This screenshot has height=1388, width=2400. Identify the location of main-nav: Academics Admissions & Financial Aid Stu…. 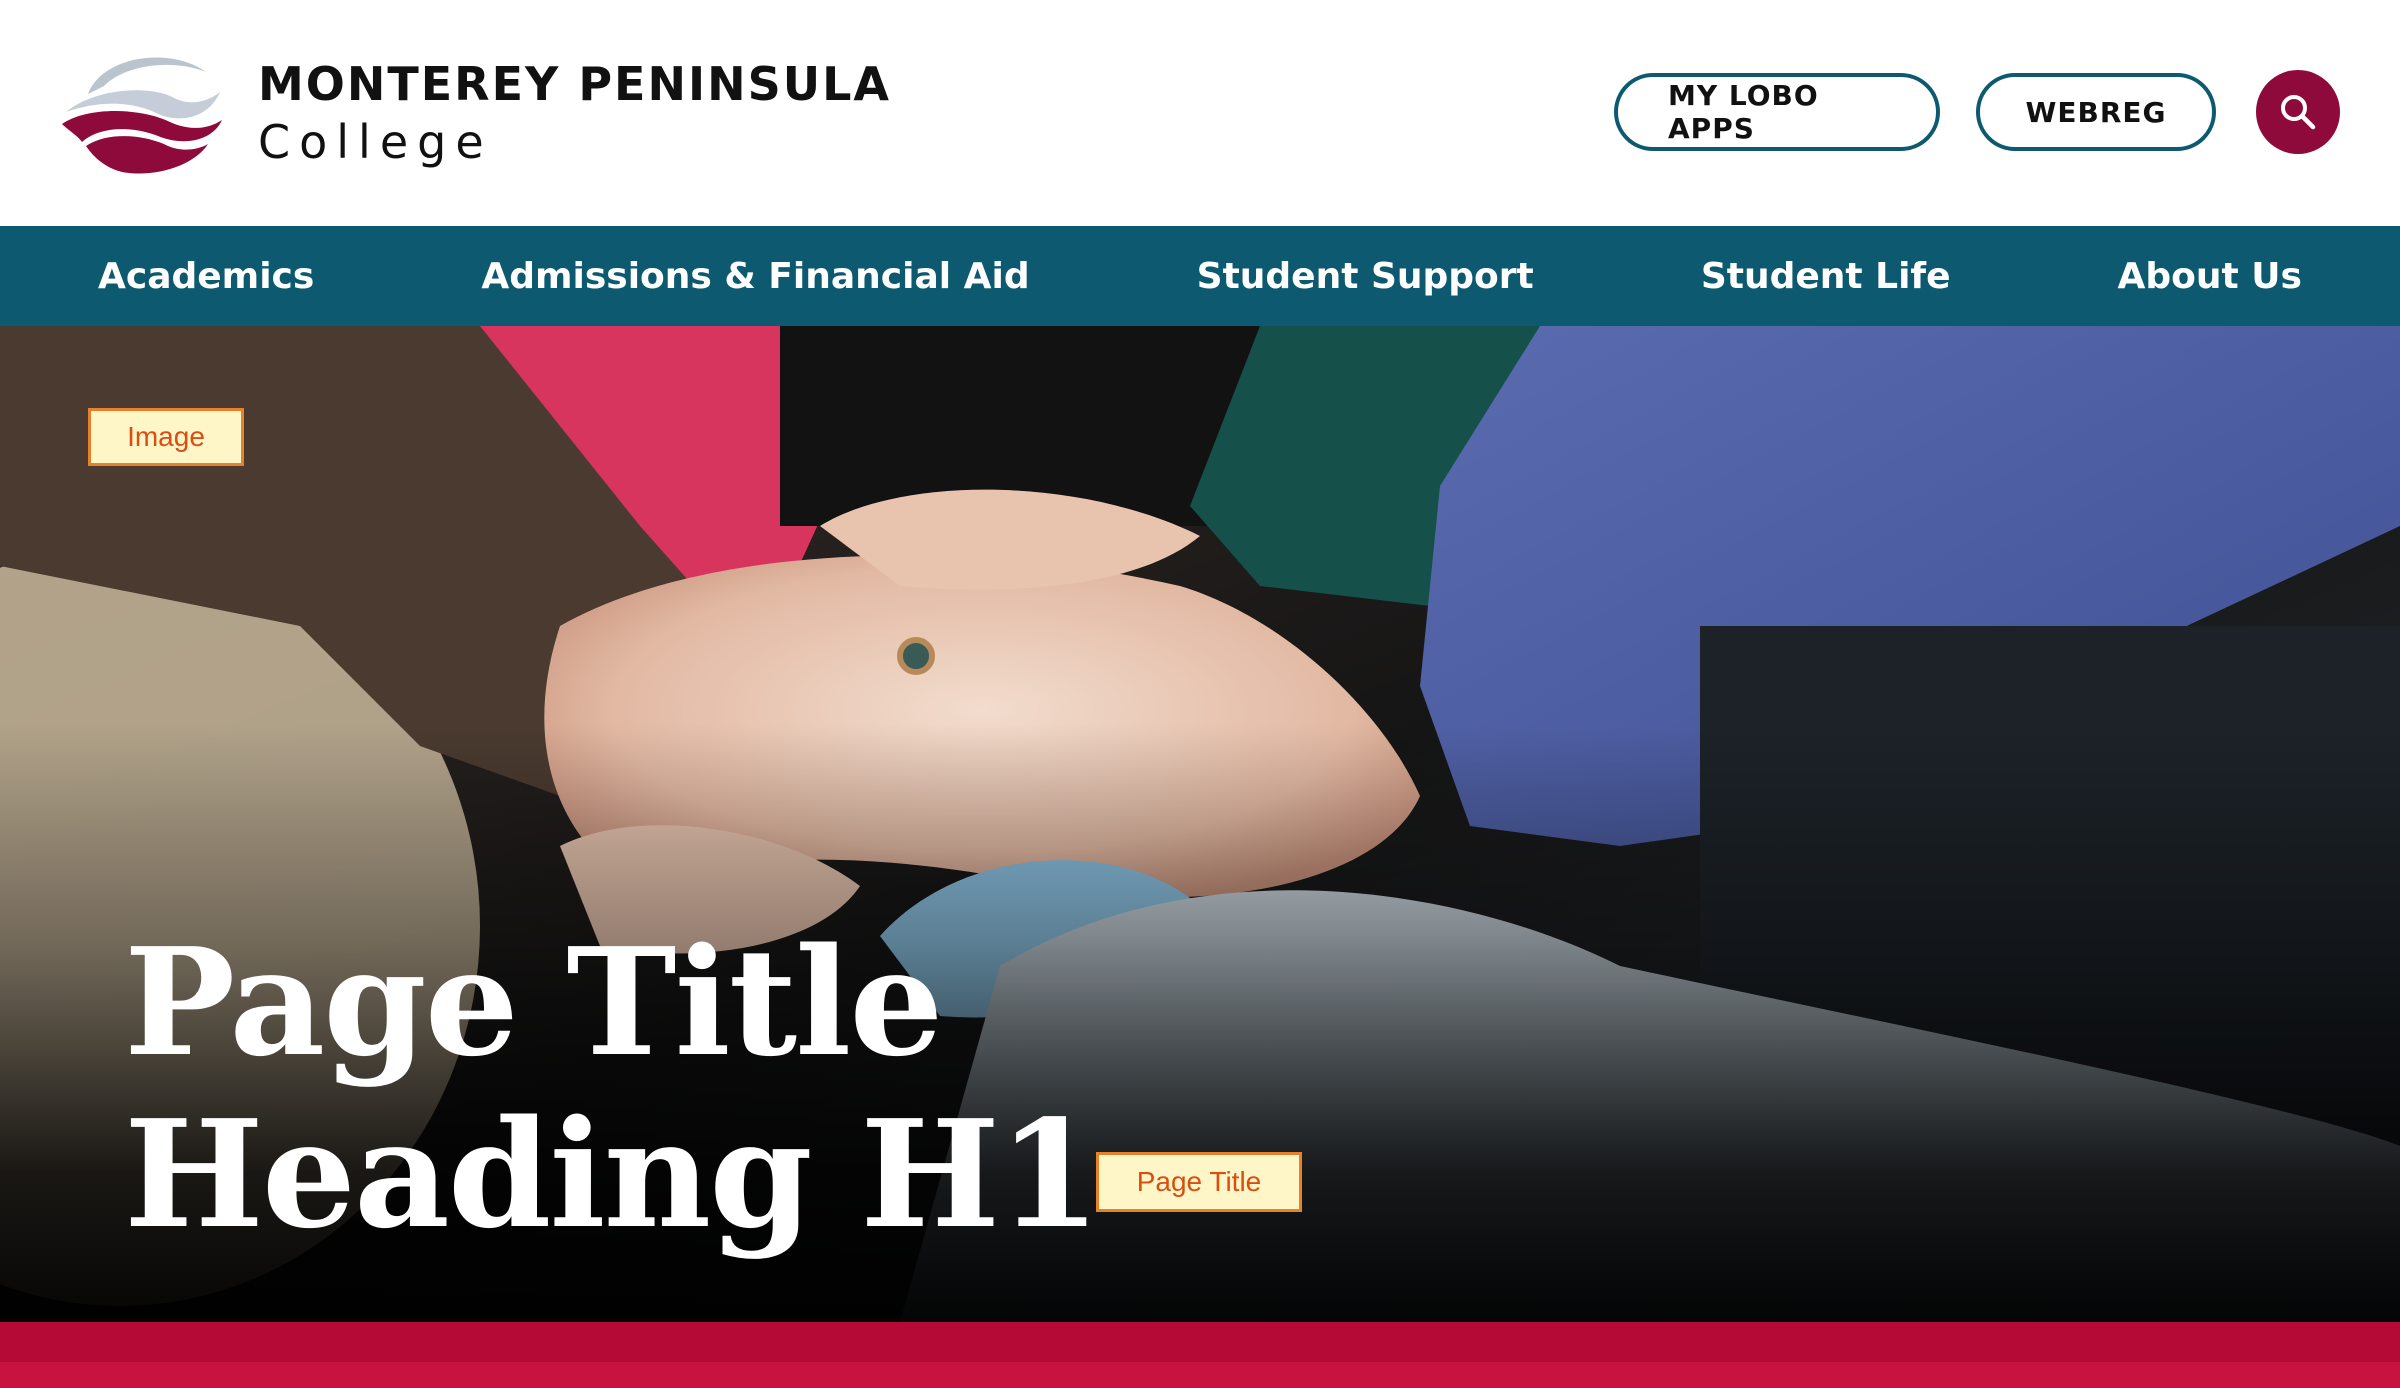
(1200, 276).